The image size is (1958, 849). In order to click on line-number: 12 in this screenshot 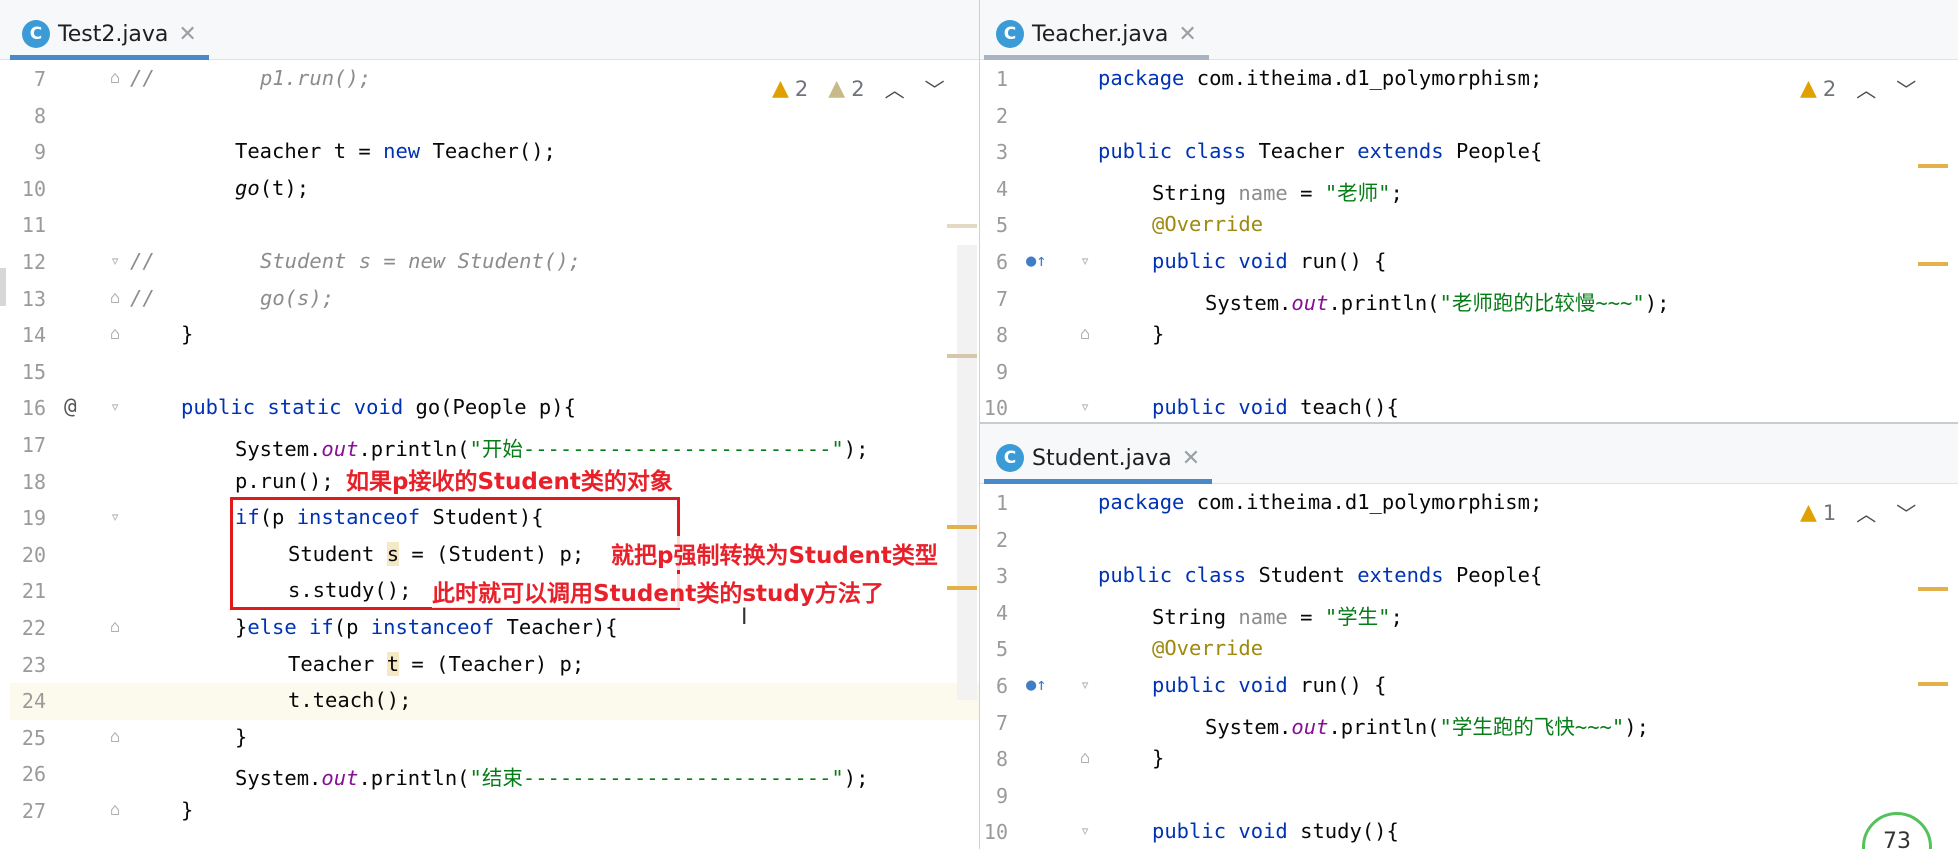, I will do `click(33, 262)`.